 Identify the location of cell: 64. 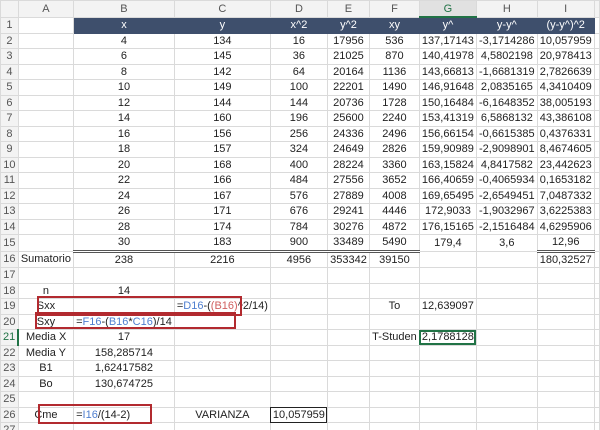
(298, 71).